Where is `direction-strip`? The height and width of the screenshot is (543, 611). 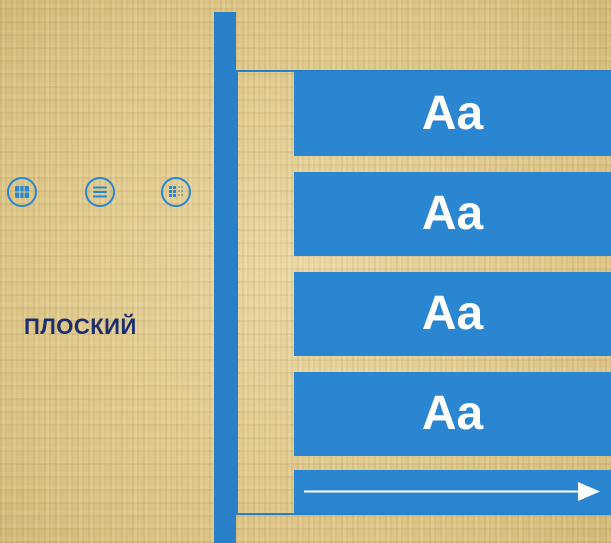 direction-strip is located at coordinates (452, 491).